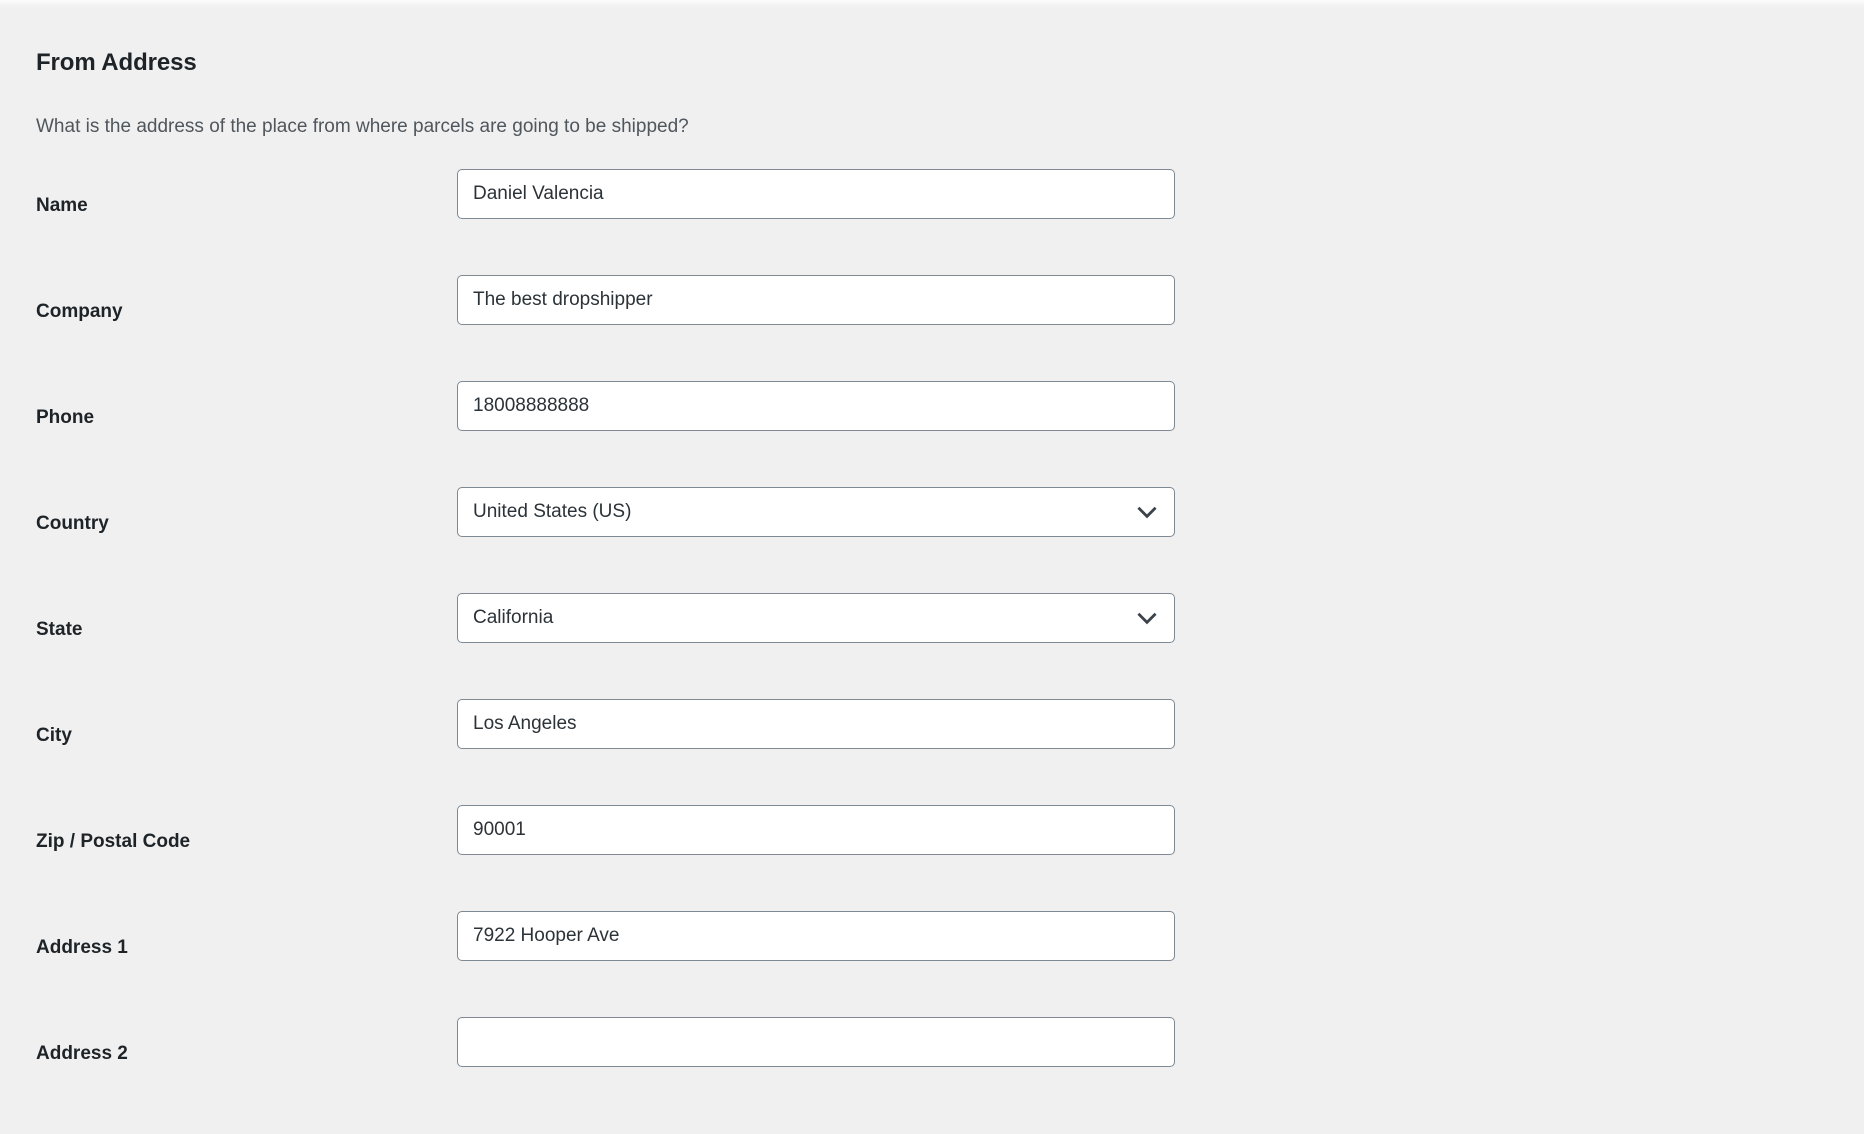 Image resolution: width=1864 pixels, height=1134 pixels. I want to click on label-country: Country, so click(72, 523).